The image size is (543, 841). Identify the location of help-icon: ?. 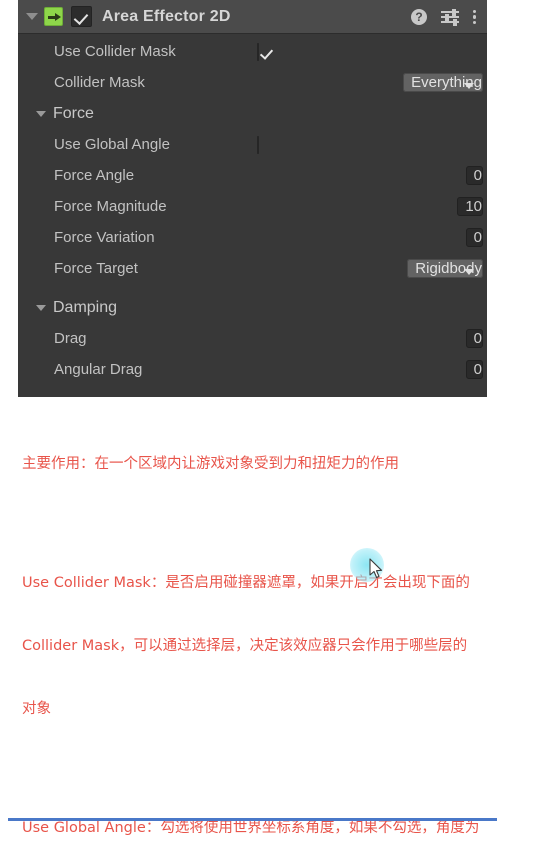
(419, 17).